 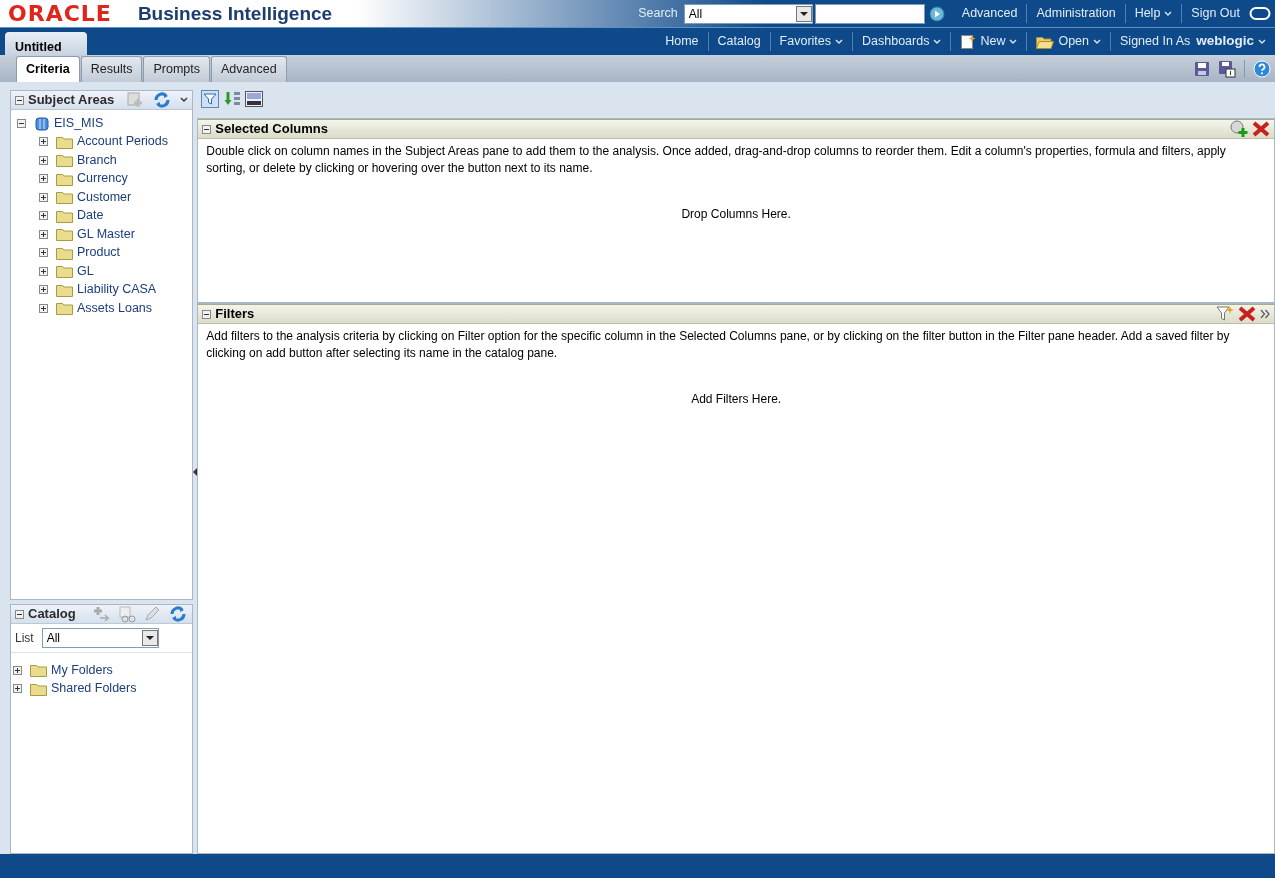 What do you see at coordinates (716, 160) in the screenshot?
I see `help-text: Double click on column names in the Subject Areas pane to add them to the analysis. Once added, drag-and-drop columns to reorder them. Edit a column's properties, formula and filters, apply sorting, or delete by clicking or hovering over the button next to its name.` at bounding box center [716, 160].